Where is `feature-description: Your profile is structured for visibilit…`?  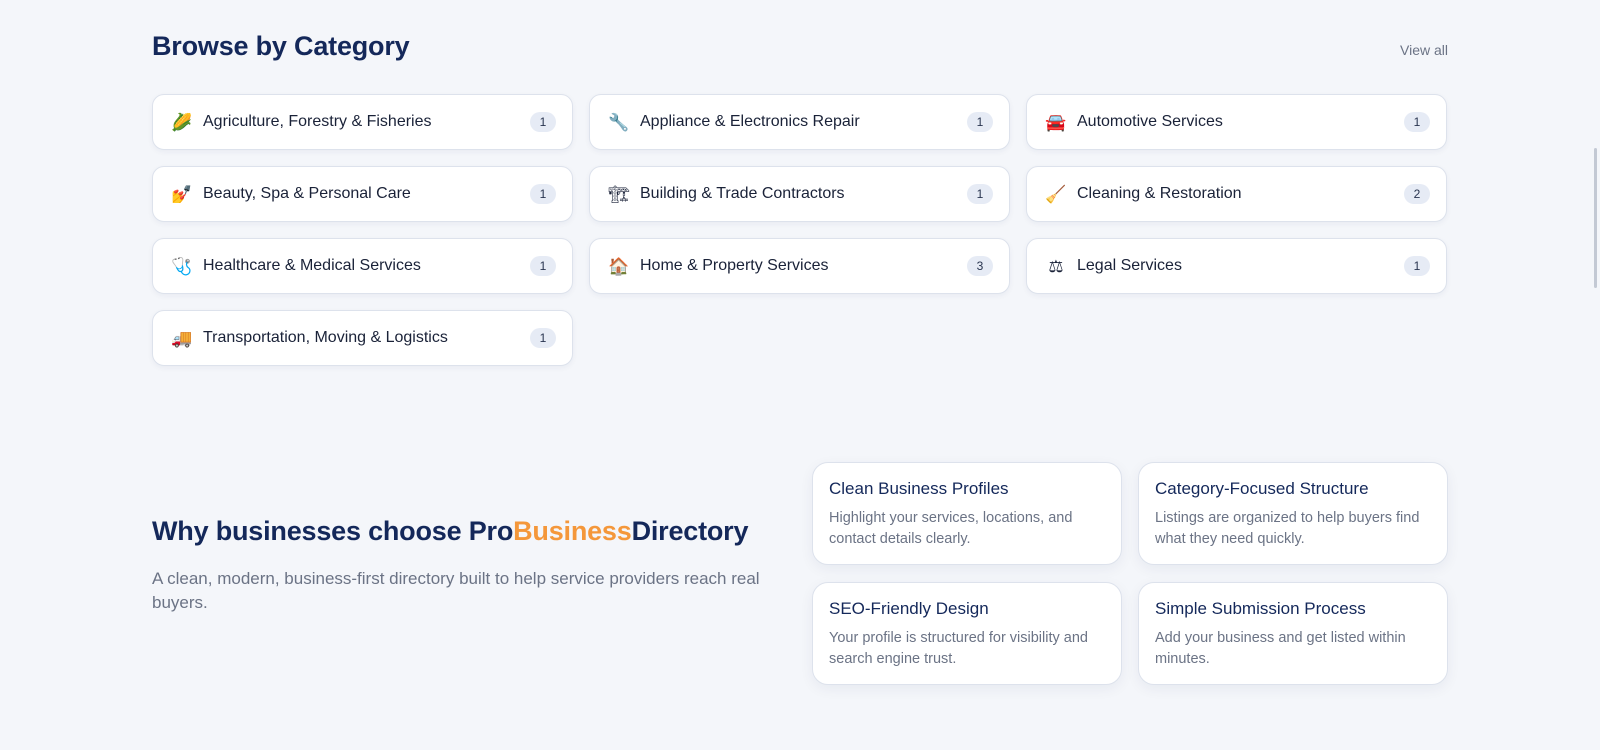
feature-description: Your profile is structured for visibilit… is located at coordinates (958, 648).